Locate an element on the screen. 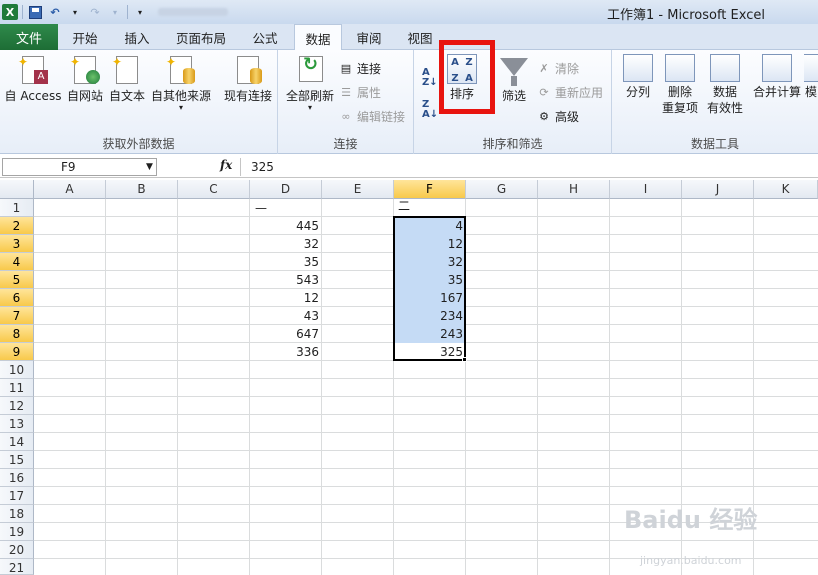 The height and width of the screenshot is (575, 818). database-icon: ✦ is located at coordinates (181, 70).